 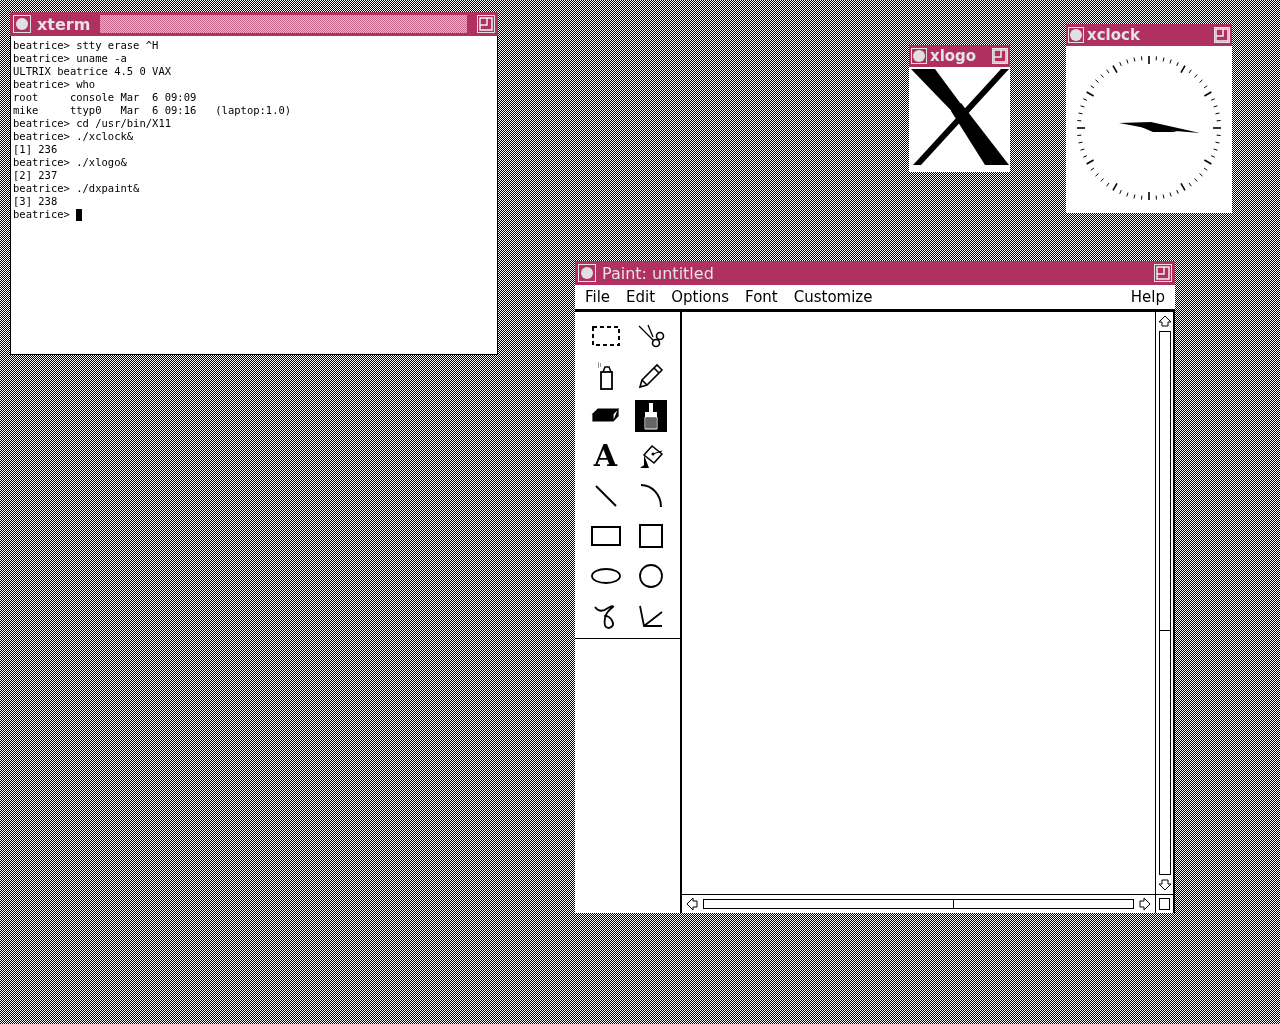 What do you see at coordinates (70, 58) in the screenshot?
I see `terminal-line: beatrice> uname -a` at bounding box center [70, 58].